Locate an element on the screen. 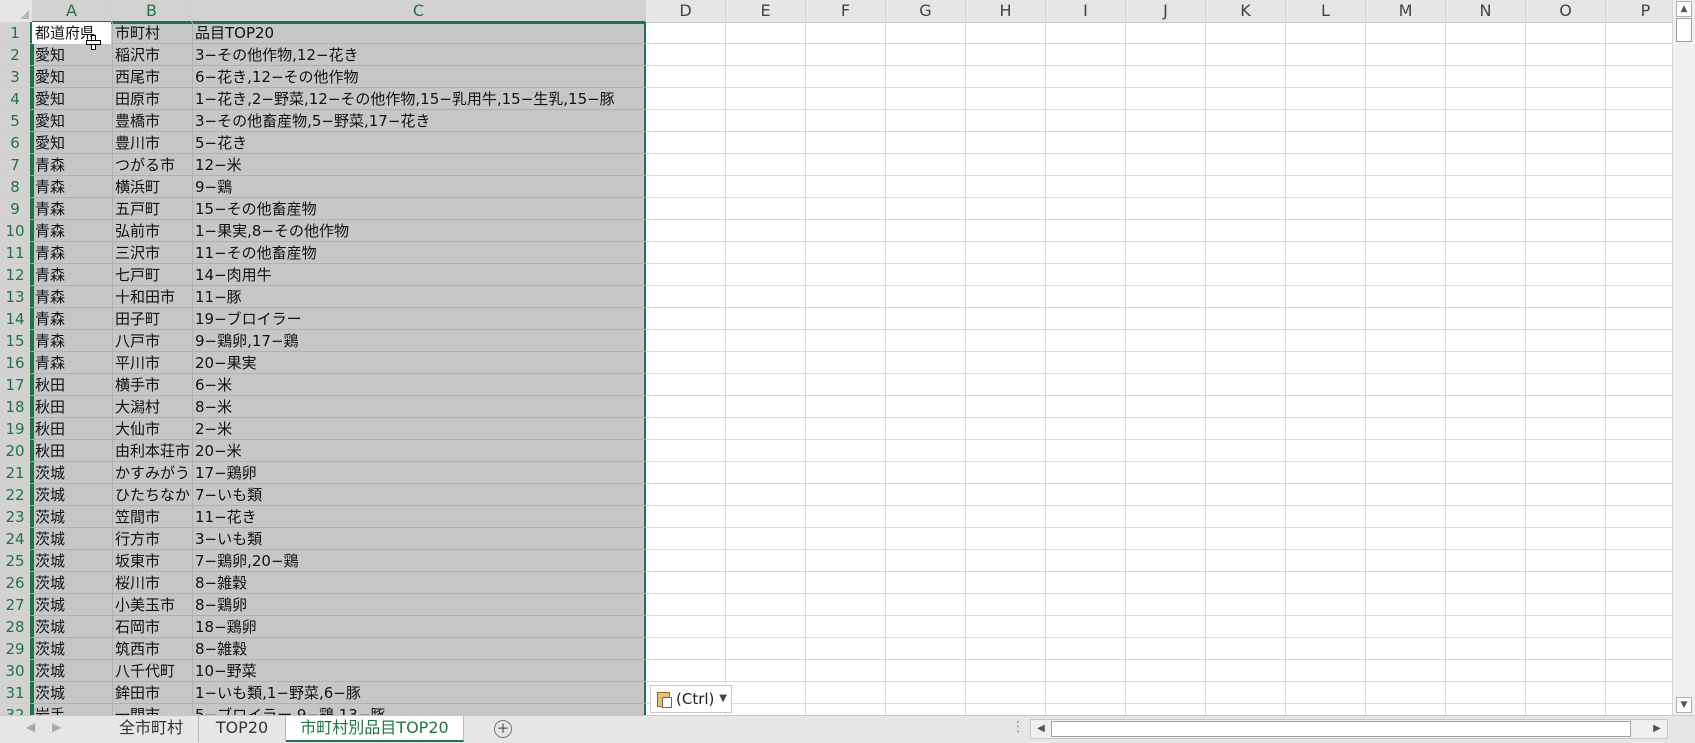 This screenshot has width=1695, height=743. cell-municipality: 鉾田市 is located at coordinates (151, 693).